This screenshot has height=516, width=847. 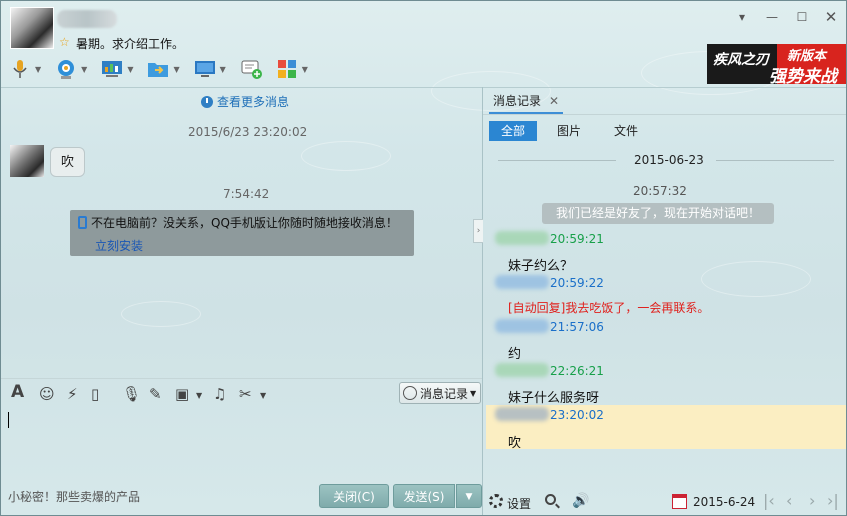 I want to click on webcam-icon, so click(x=66, y=69).